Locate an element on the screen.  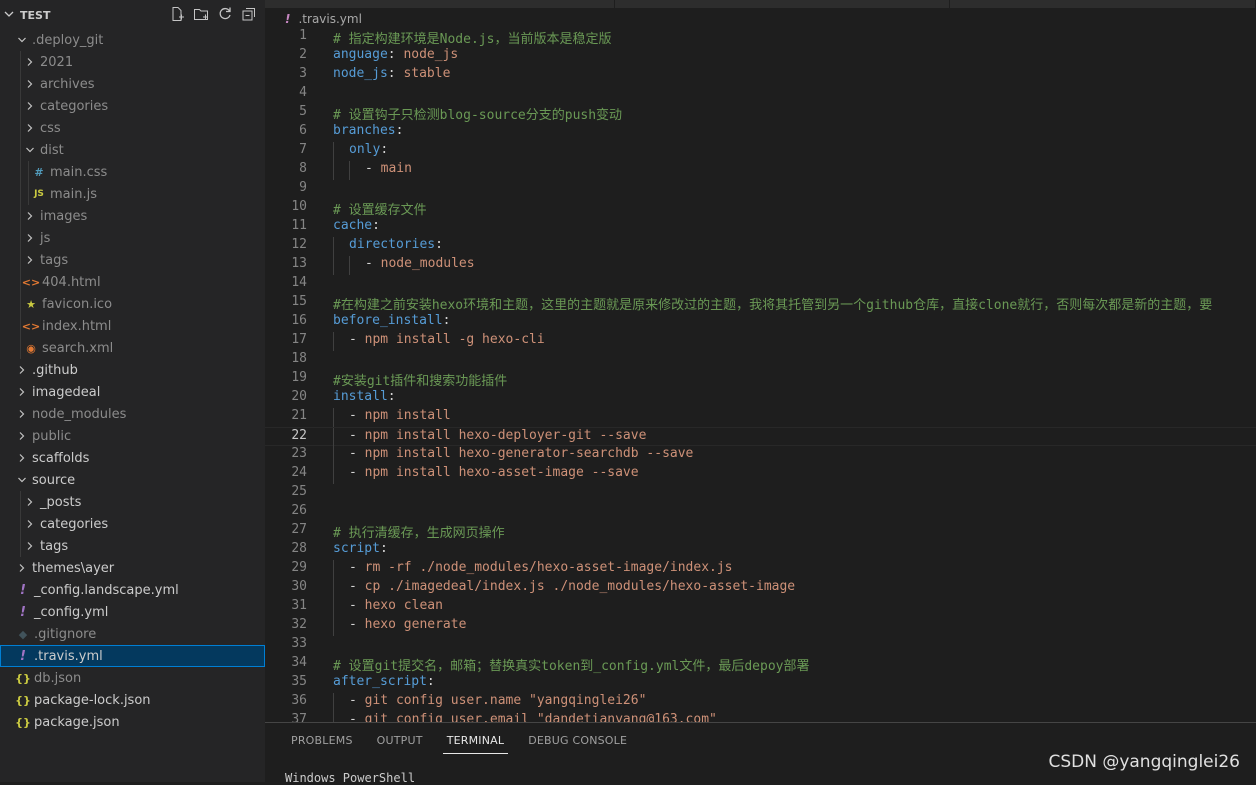
code-line: 13 - node_modules is located at coordinates (760, 265).